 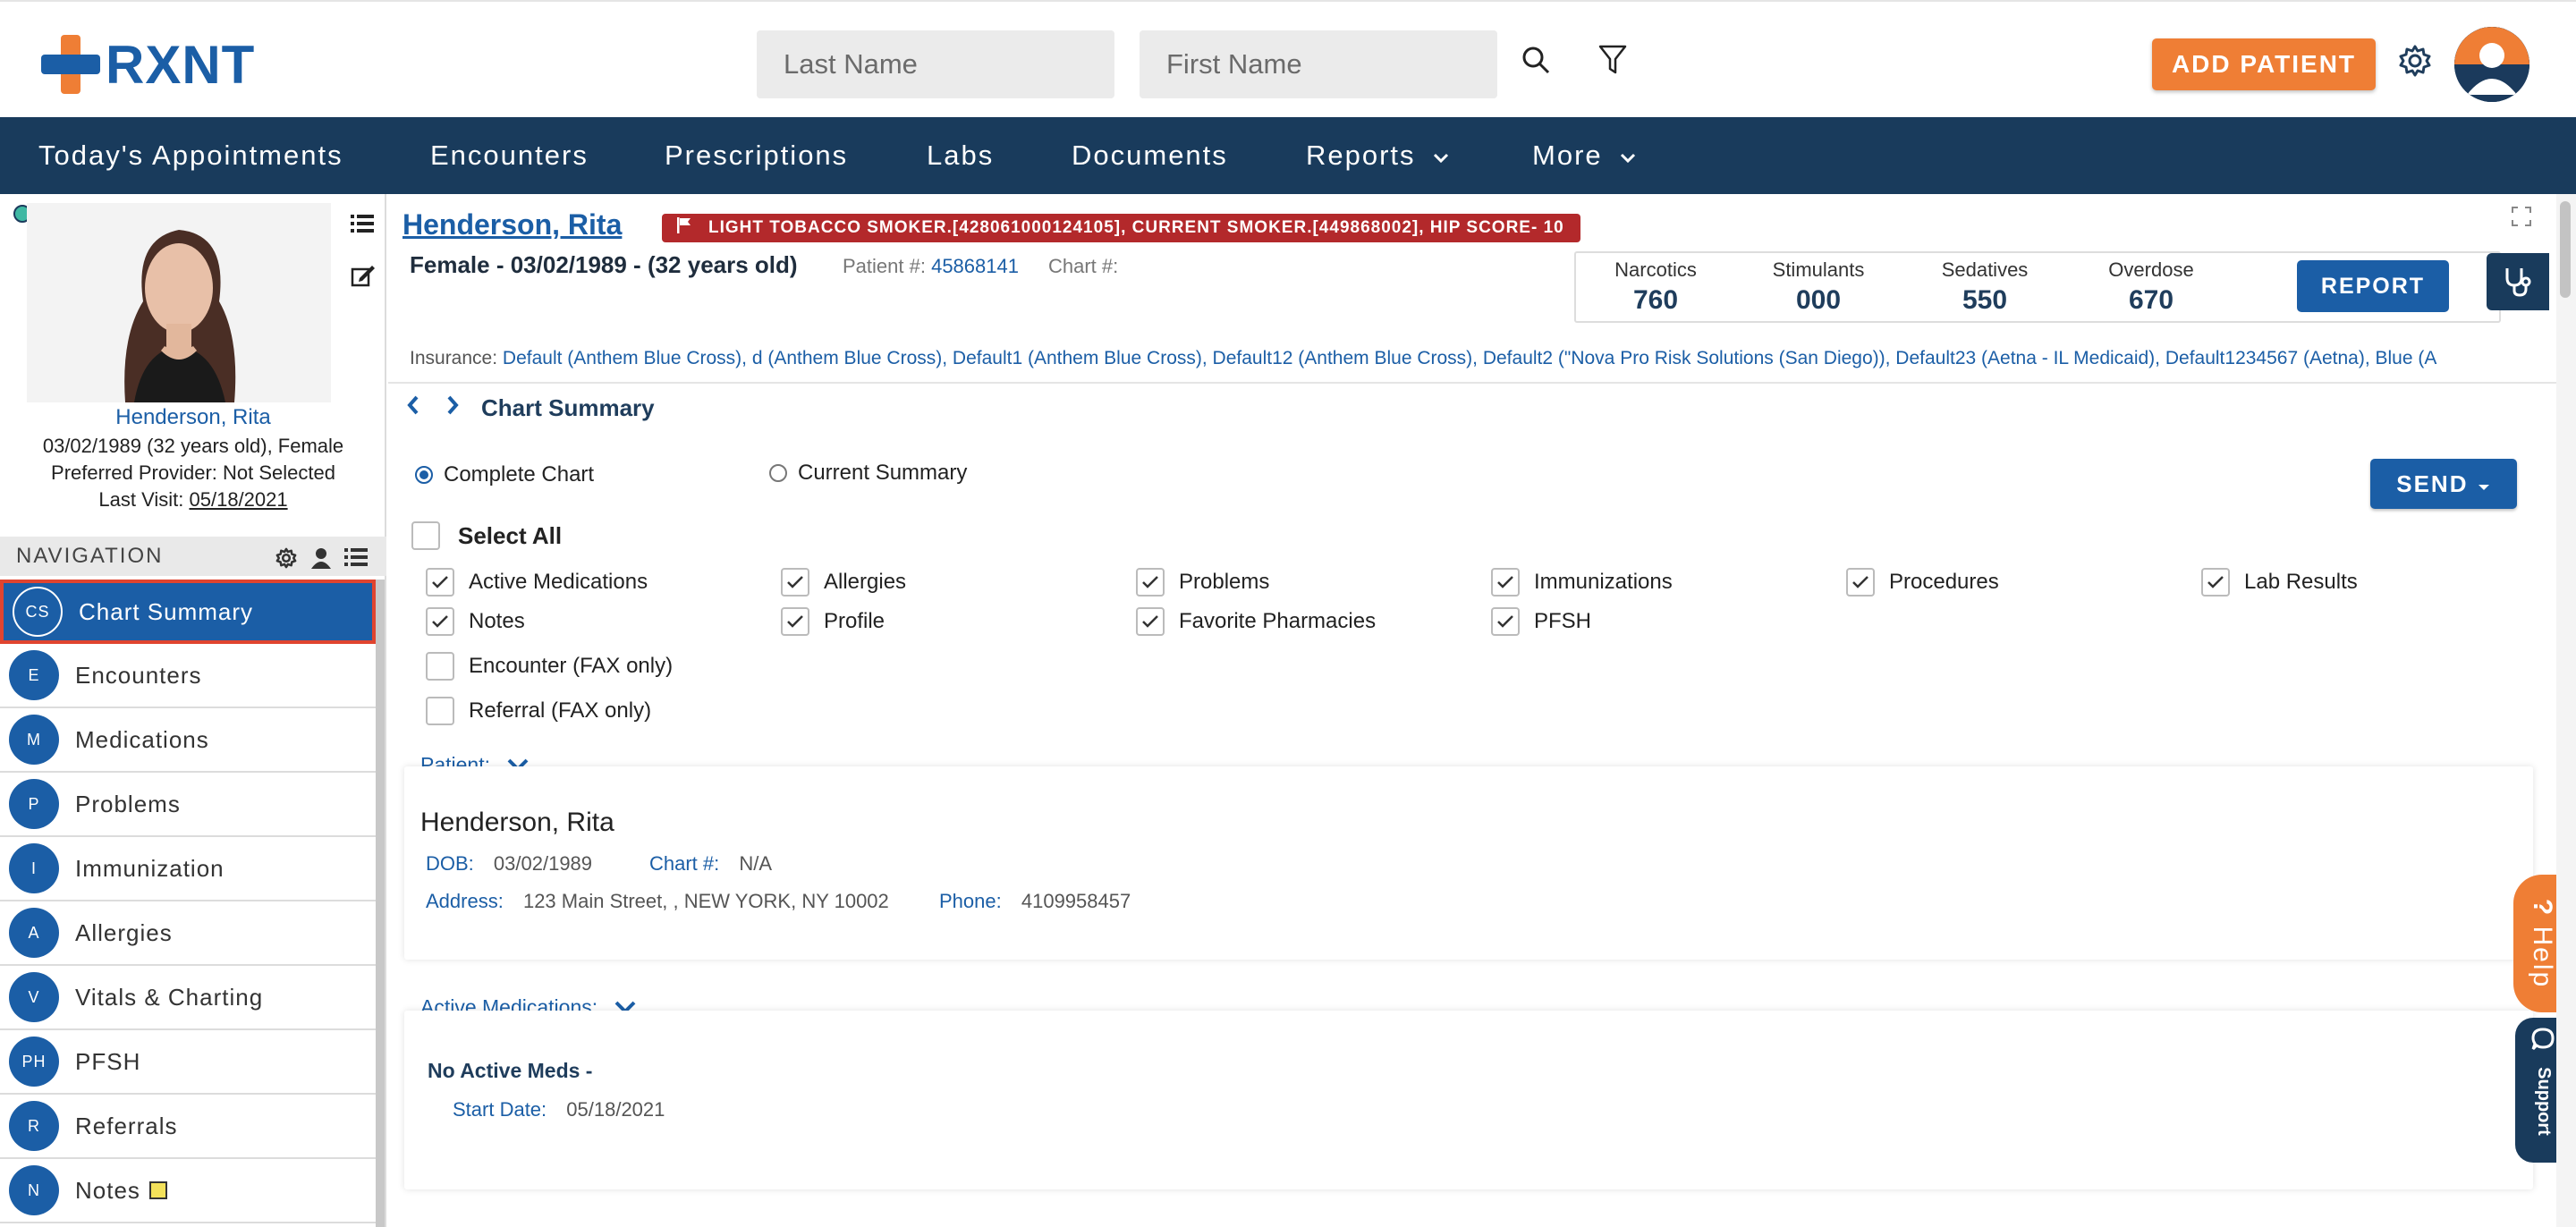 I want to click on dob-value: 03/02/1989, so click(x=543, y=864).